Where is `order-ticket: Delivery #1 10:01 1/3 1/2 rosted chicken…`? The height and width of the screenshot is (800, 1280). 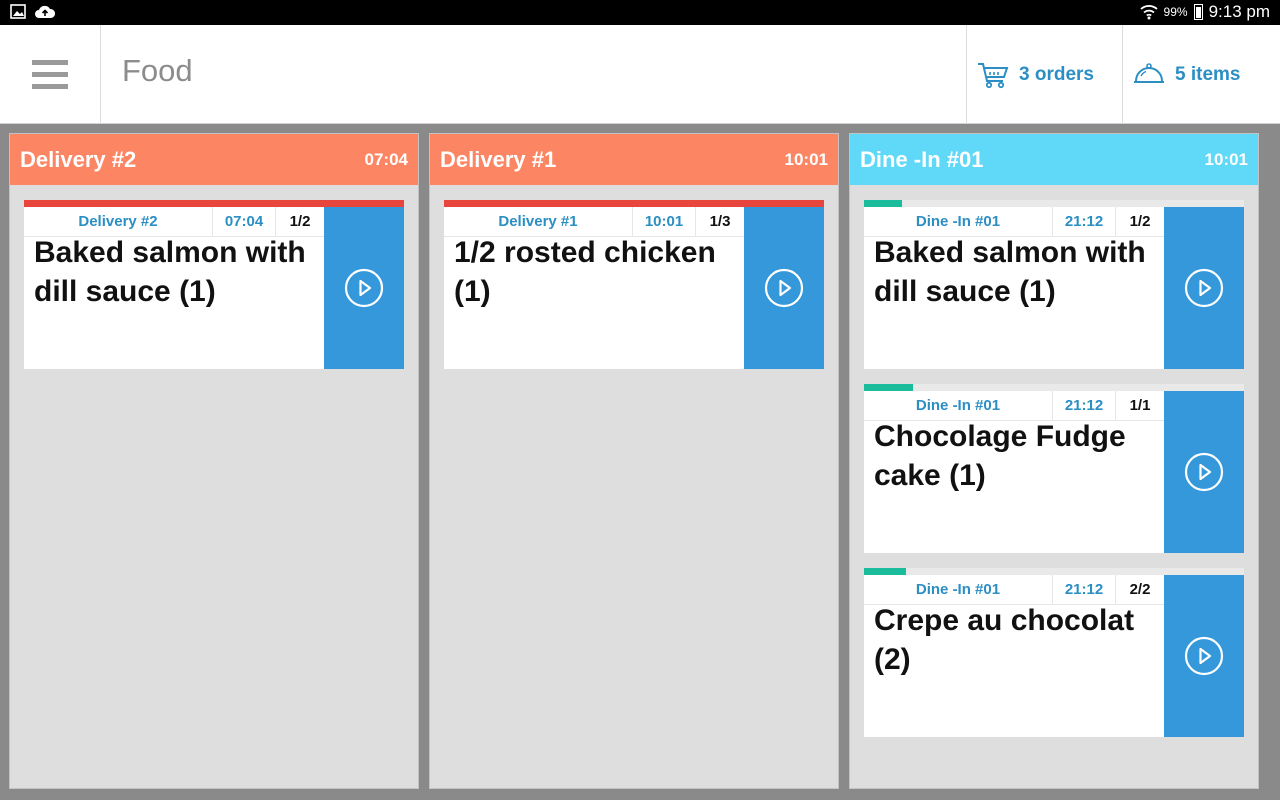 order-ticket: Delivery #1 10:01 1/3 1/2 rosted chicken… is located at coordinates (634, 284).